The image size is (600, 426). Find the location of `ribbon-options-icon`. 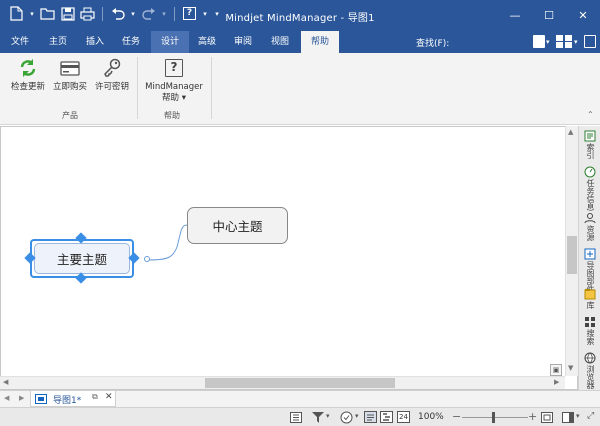

ribbon-options-icon is located at coordinates (590, 41).